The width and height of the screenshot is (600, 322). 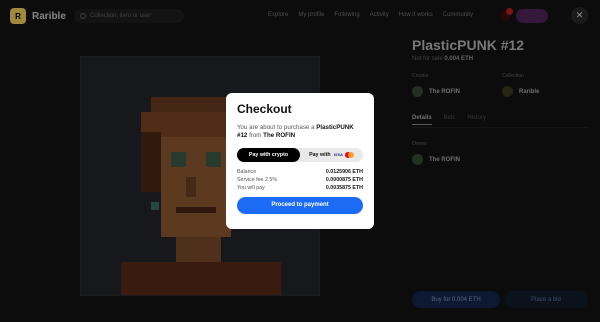 I want to click on total-label: You will pay, so click(x=251, y=187).